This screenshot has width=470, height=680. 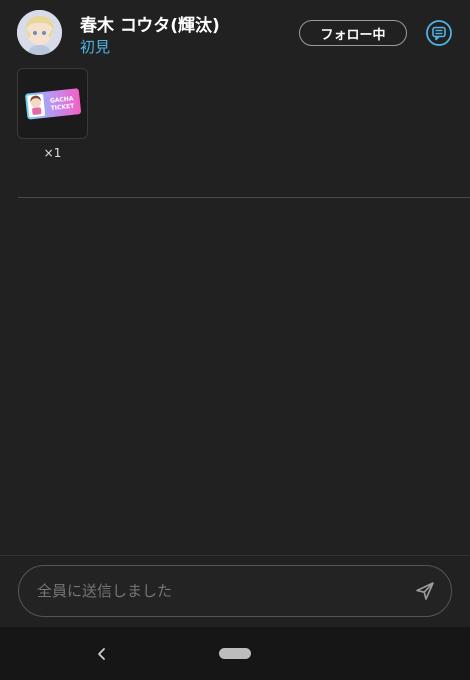 I want to click on follow-button: フォロー中, so click(x=353, y=33).